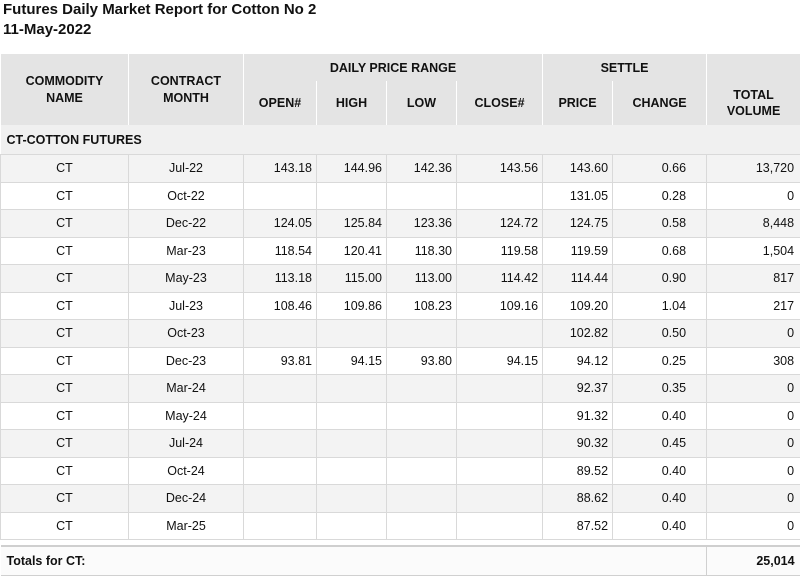 Image resolution: width=800 pixels, height=578 pixels. What do you see at coordinates (421, 278) in the screenshot?
I see `cell-low: 113.00` at bounding box center [421, 278].